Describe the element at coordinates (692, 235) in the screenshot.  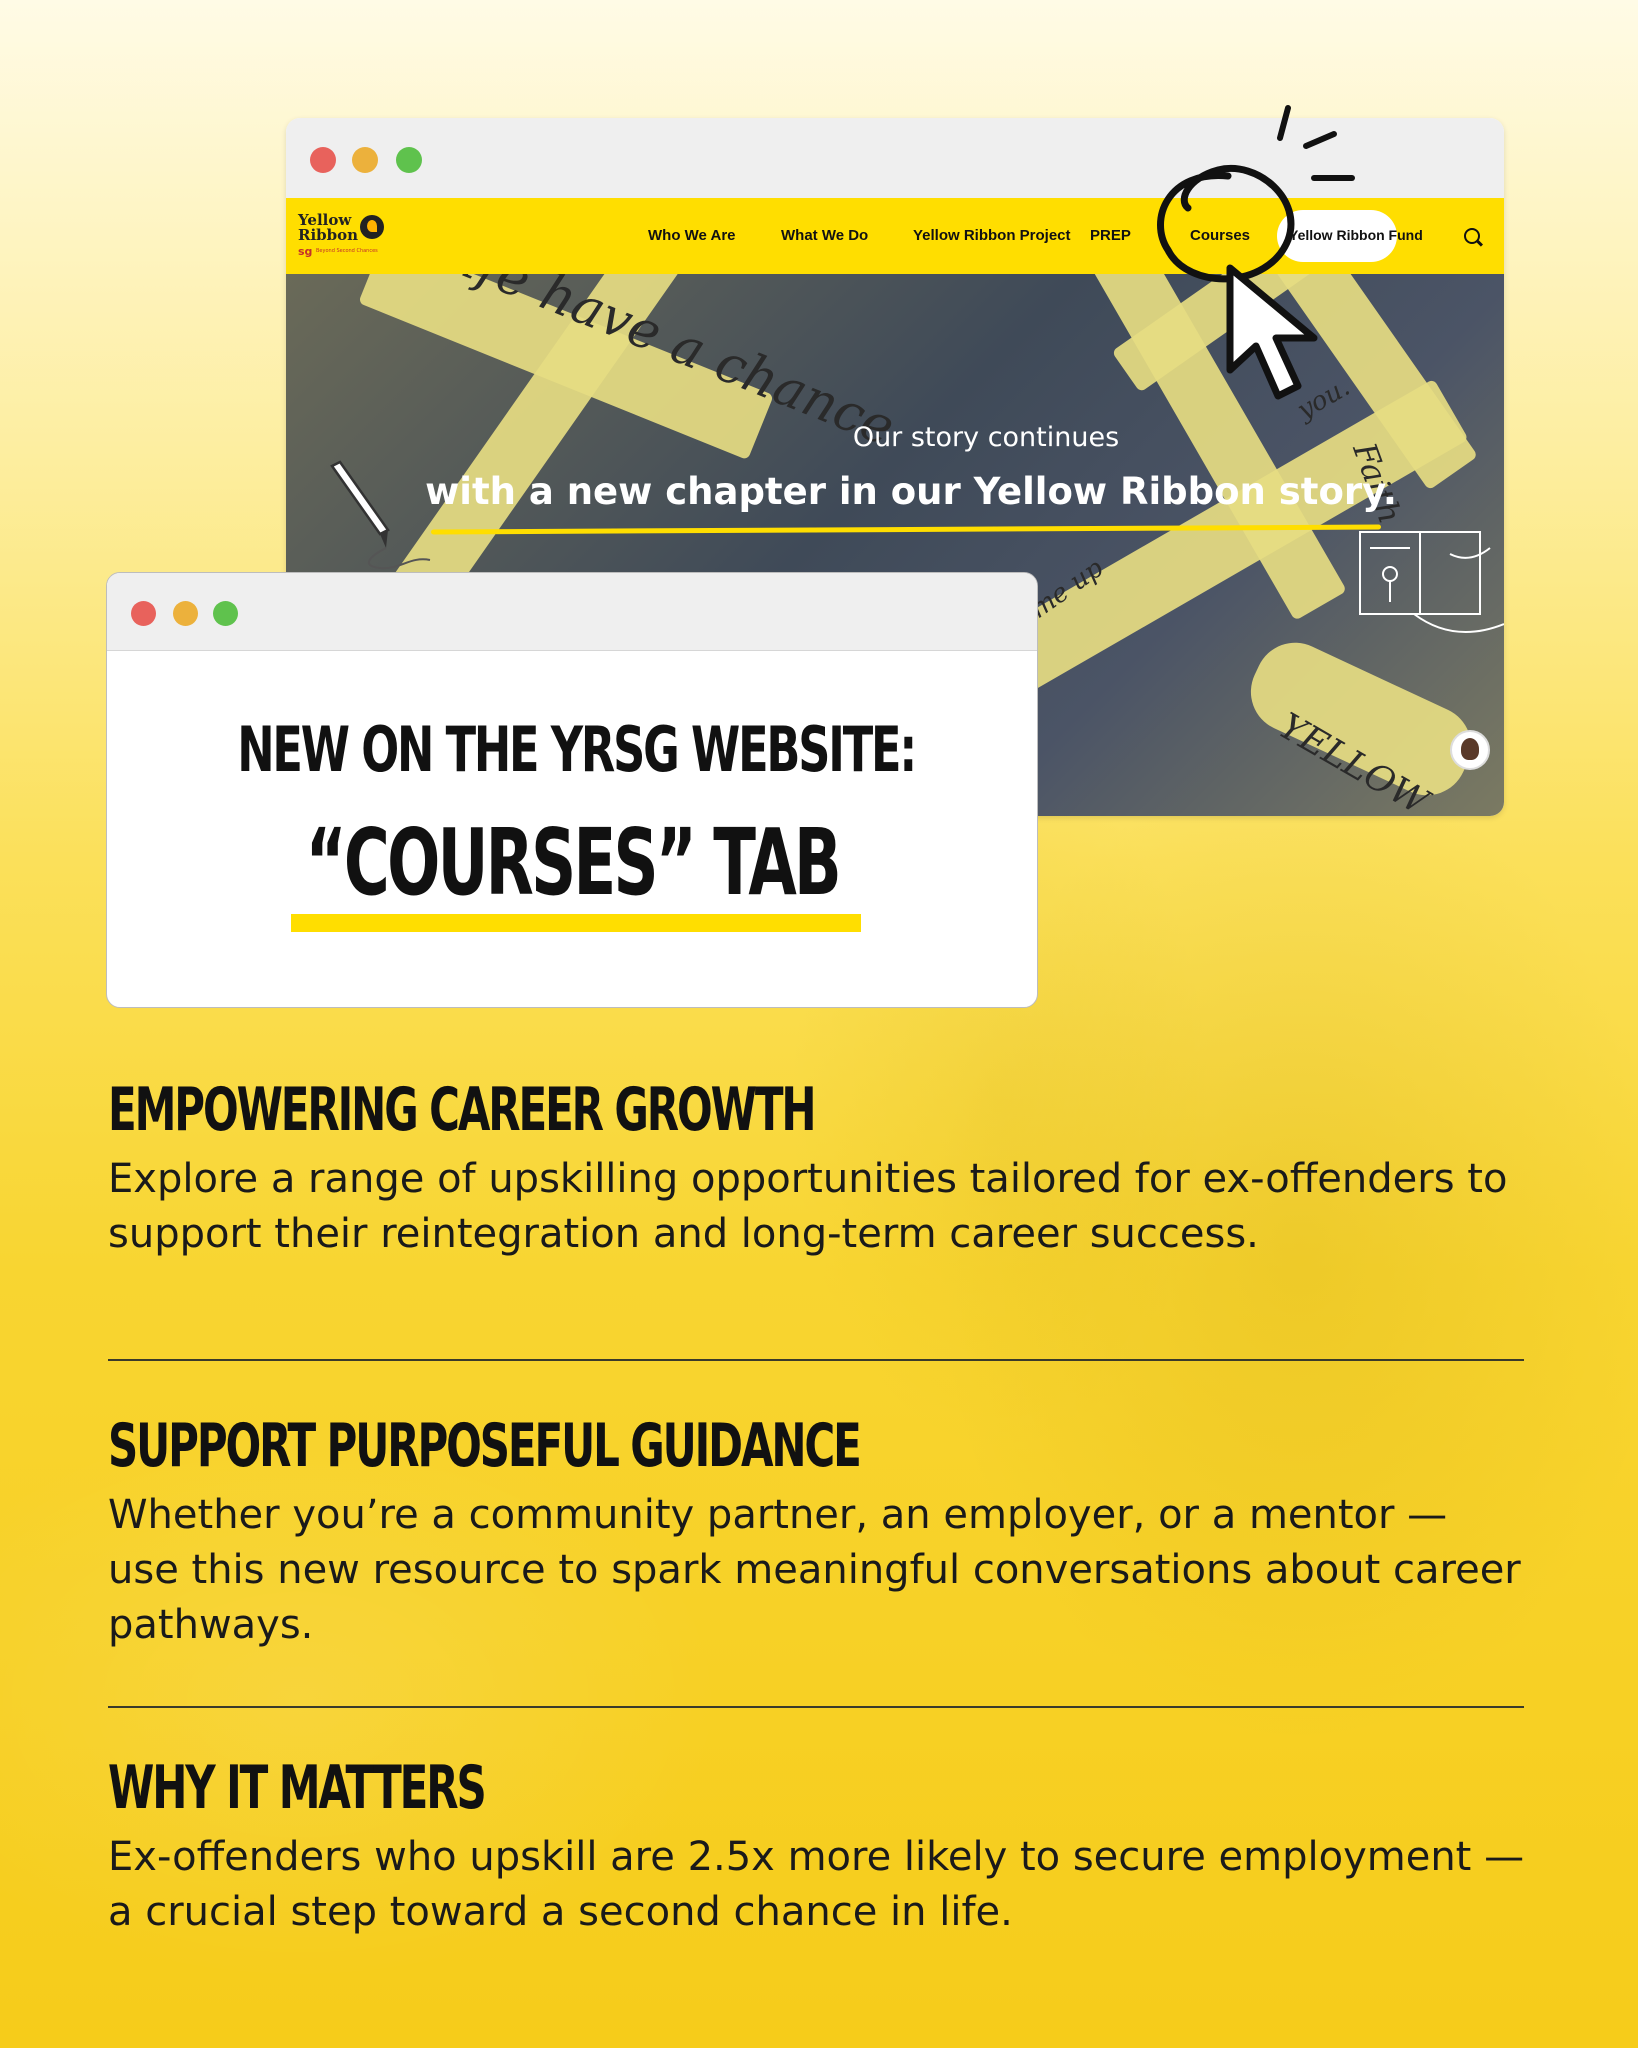
I see `nav-who-we-are: Who We Are` at that location.